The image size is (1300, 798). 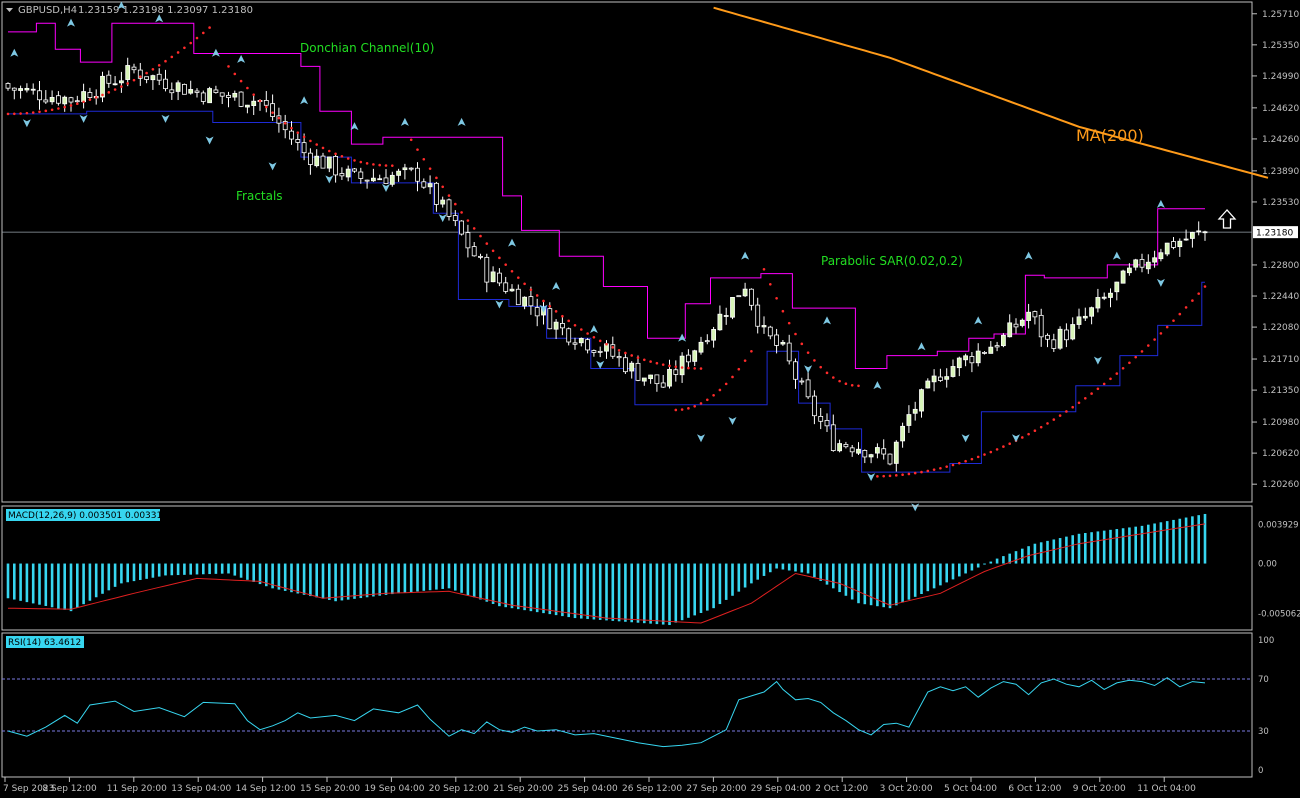 I want to click on price-tick-label: 1.21710, so click(x=1280, y=360).